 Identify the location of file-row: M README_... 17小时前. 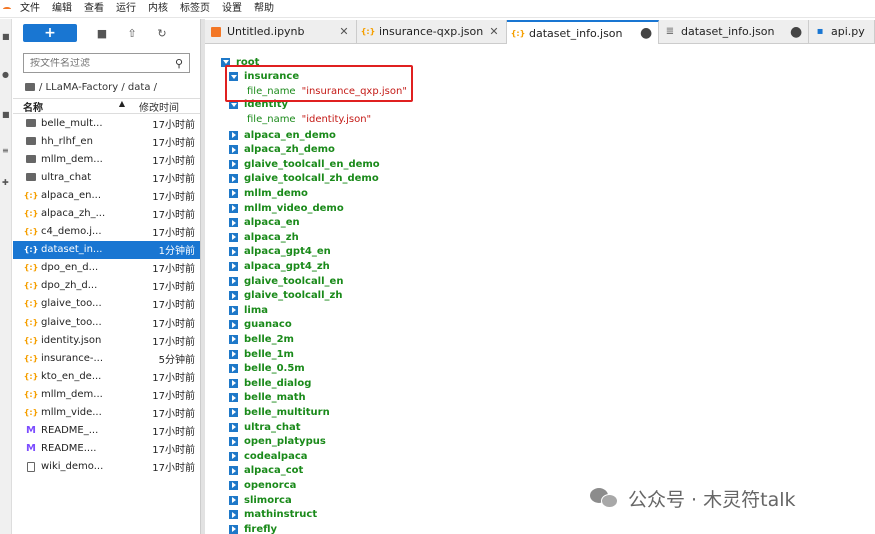
(106, 431).